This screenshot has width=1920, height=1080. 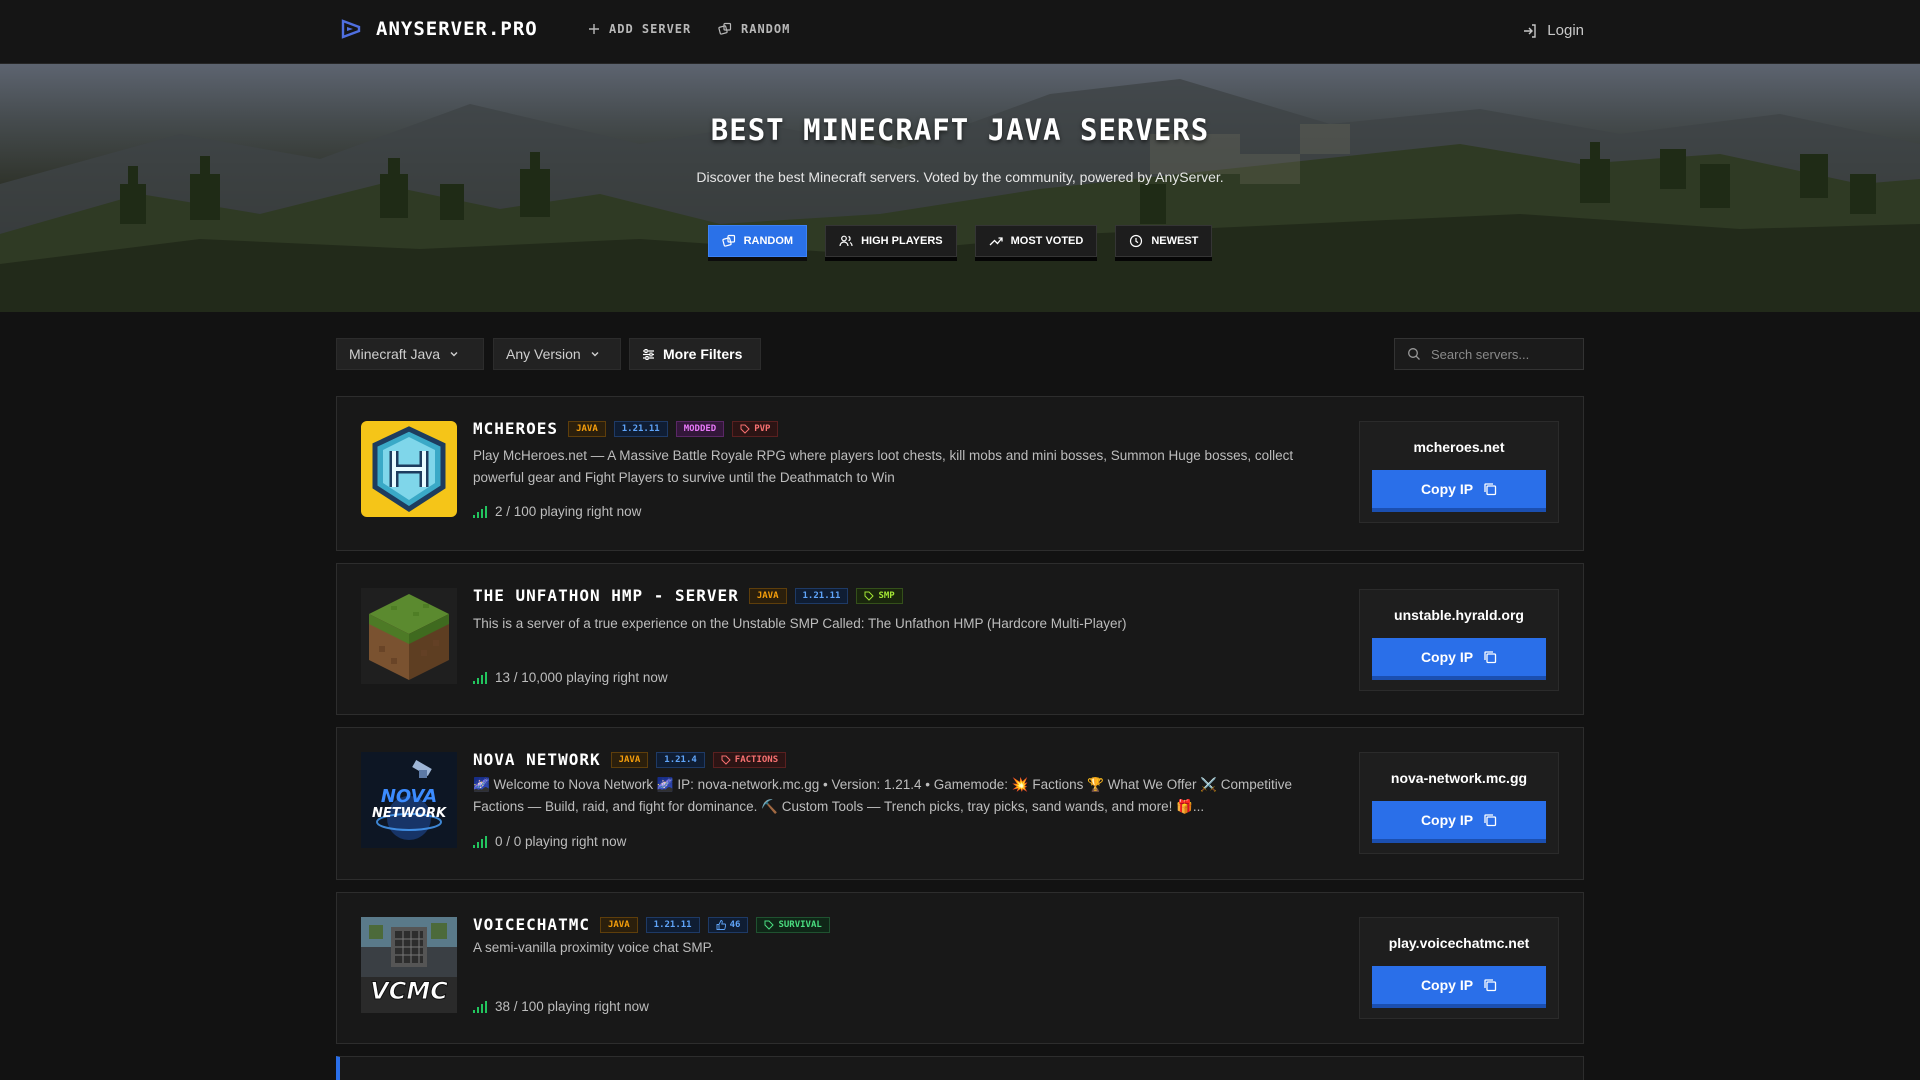 What do you see at coordinates (594, 29) in the screenshot?
I see `plus-icon` at bounding box center [594, 29].